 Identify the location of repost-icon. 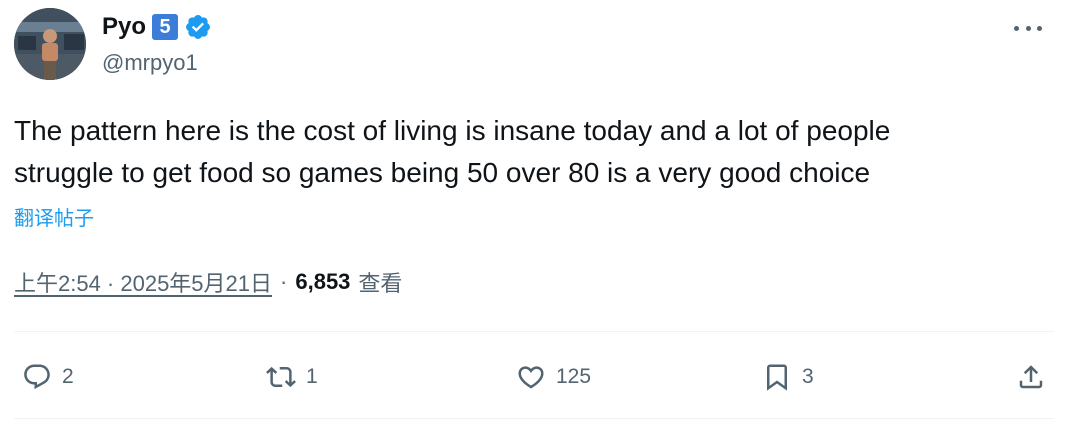
(281, 377).